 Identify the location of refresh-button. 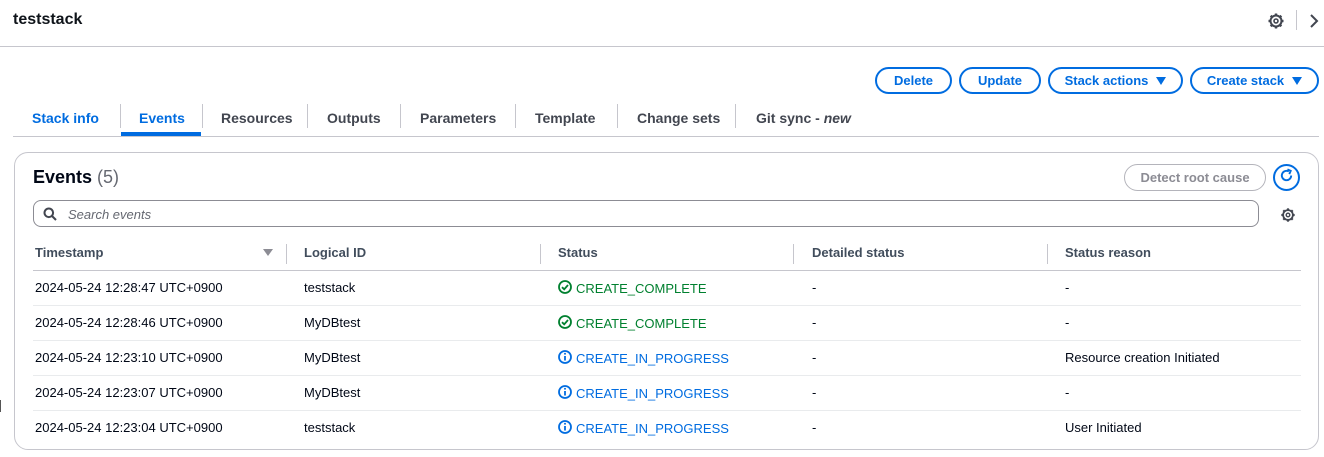
(1286, 177).